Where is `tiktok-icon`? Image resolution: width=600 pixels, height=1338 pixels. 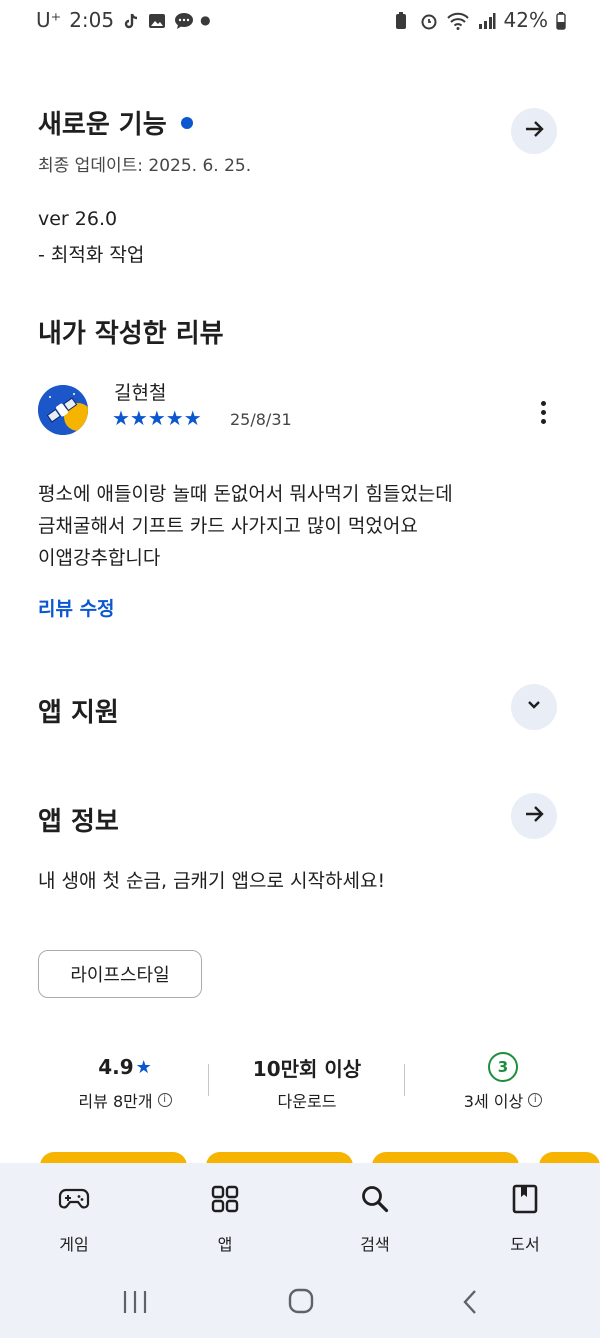 tiktok-icon is located at coordinates (131, 20).